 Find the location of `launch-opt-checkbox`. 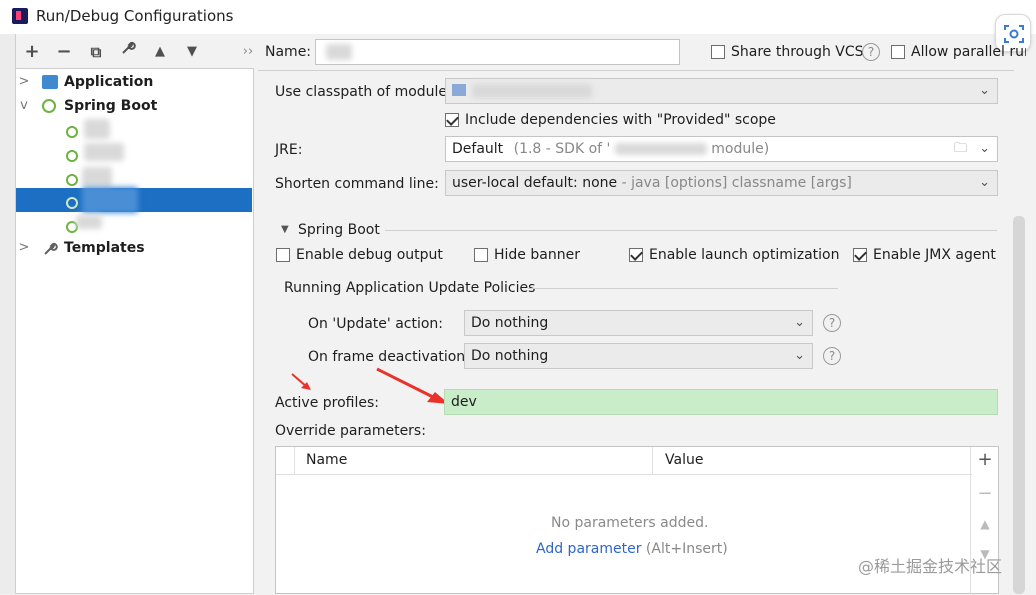

launch-opt-checkbox is located at coordinates (636, 255).